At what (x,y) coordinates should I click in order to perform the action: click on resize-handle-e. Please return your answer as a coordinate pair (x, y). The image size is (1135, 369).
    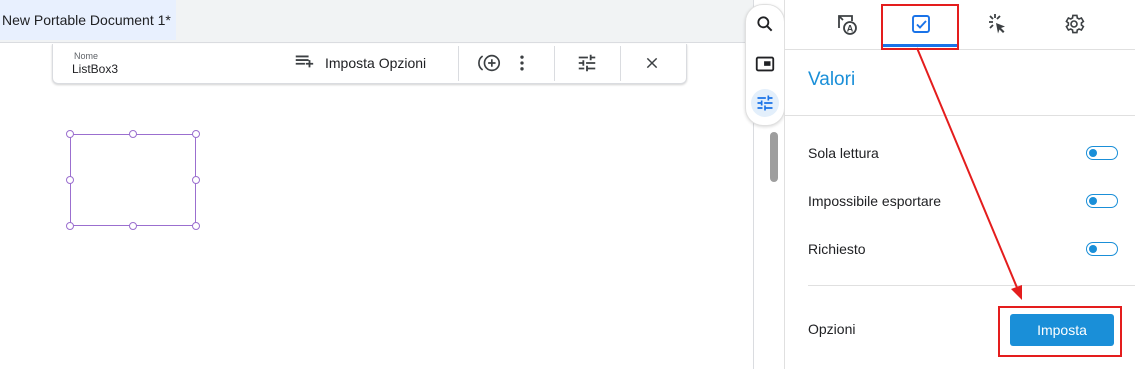
    Looking at the image, I should click on (196, 180).